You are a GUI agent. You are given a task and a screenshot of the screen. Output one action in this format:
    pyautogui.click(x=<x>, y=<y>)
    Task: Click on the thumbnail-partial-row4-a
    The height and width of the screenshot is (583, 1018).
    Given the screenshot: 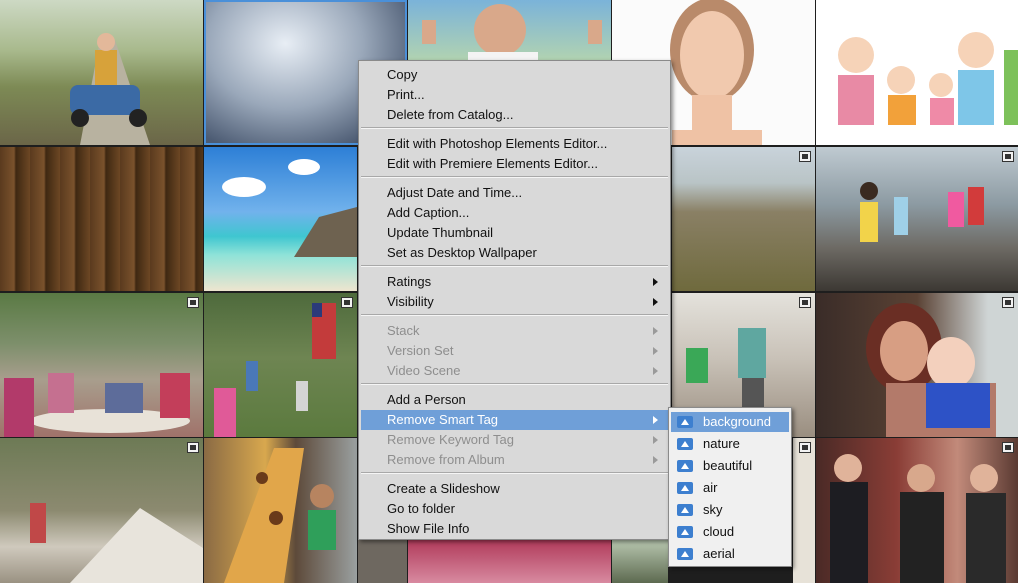 What is the action you would take?
    pyautogui.click(x=509, y=561)
    